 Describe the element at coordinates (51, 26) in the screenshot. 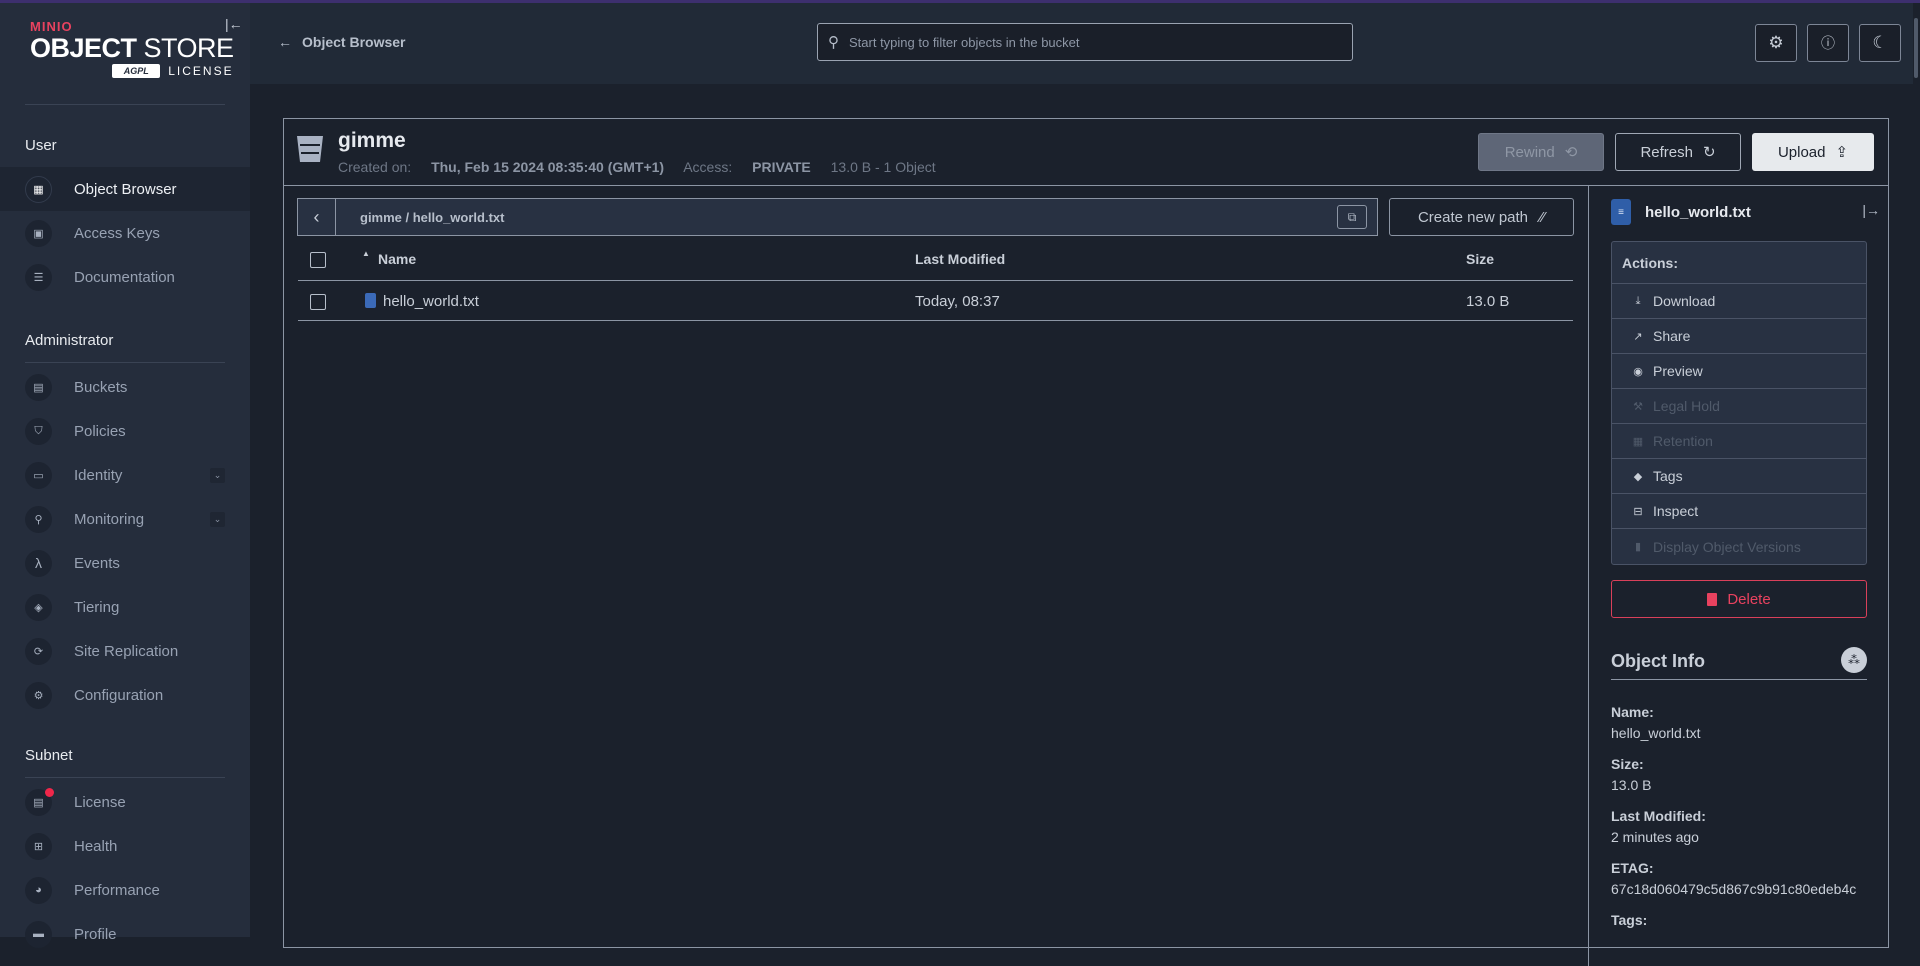

I see `minio-wordmark: MINIO` at that location.